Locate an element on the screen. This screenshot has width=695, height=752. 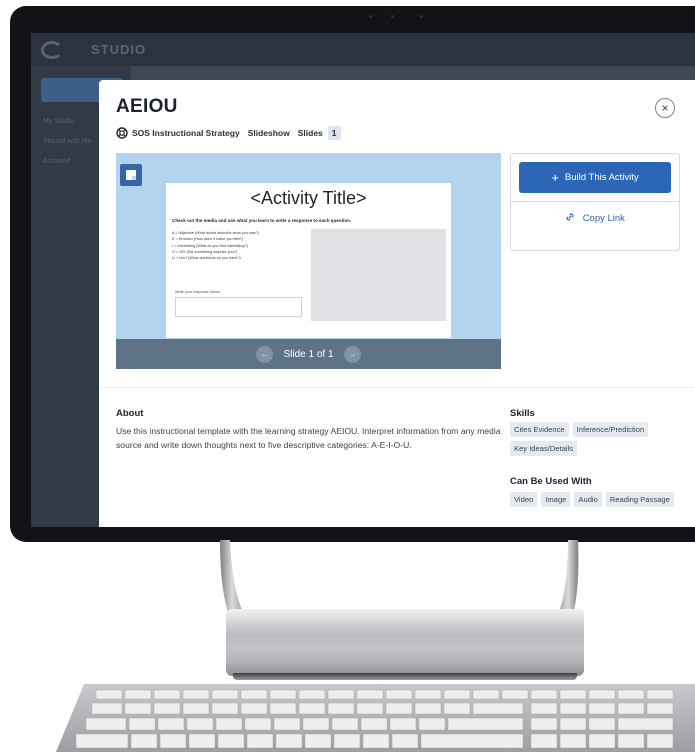
arrow-right-icon: → is located at coordinates (352, 354).